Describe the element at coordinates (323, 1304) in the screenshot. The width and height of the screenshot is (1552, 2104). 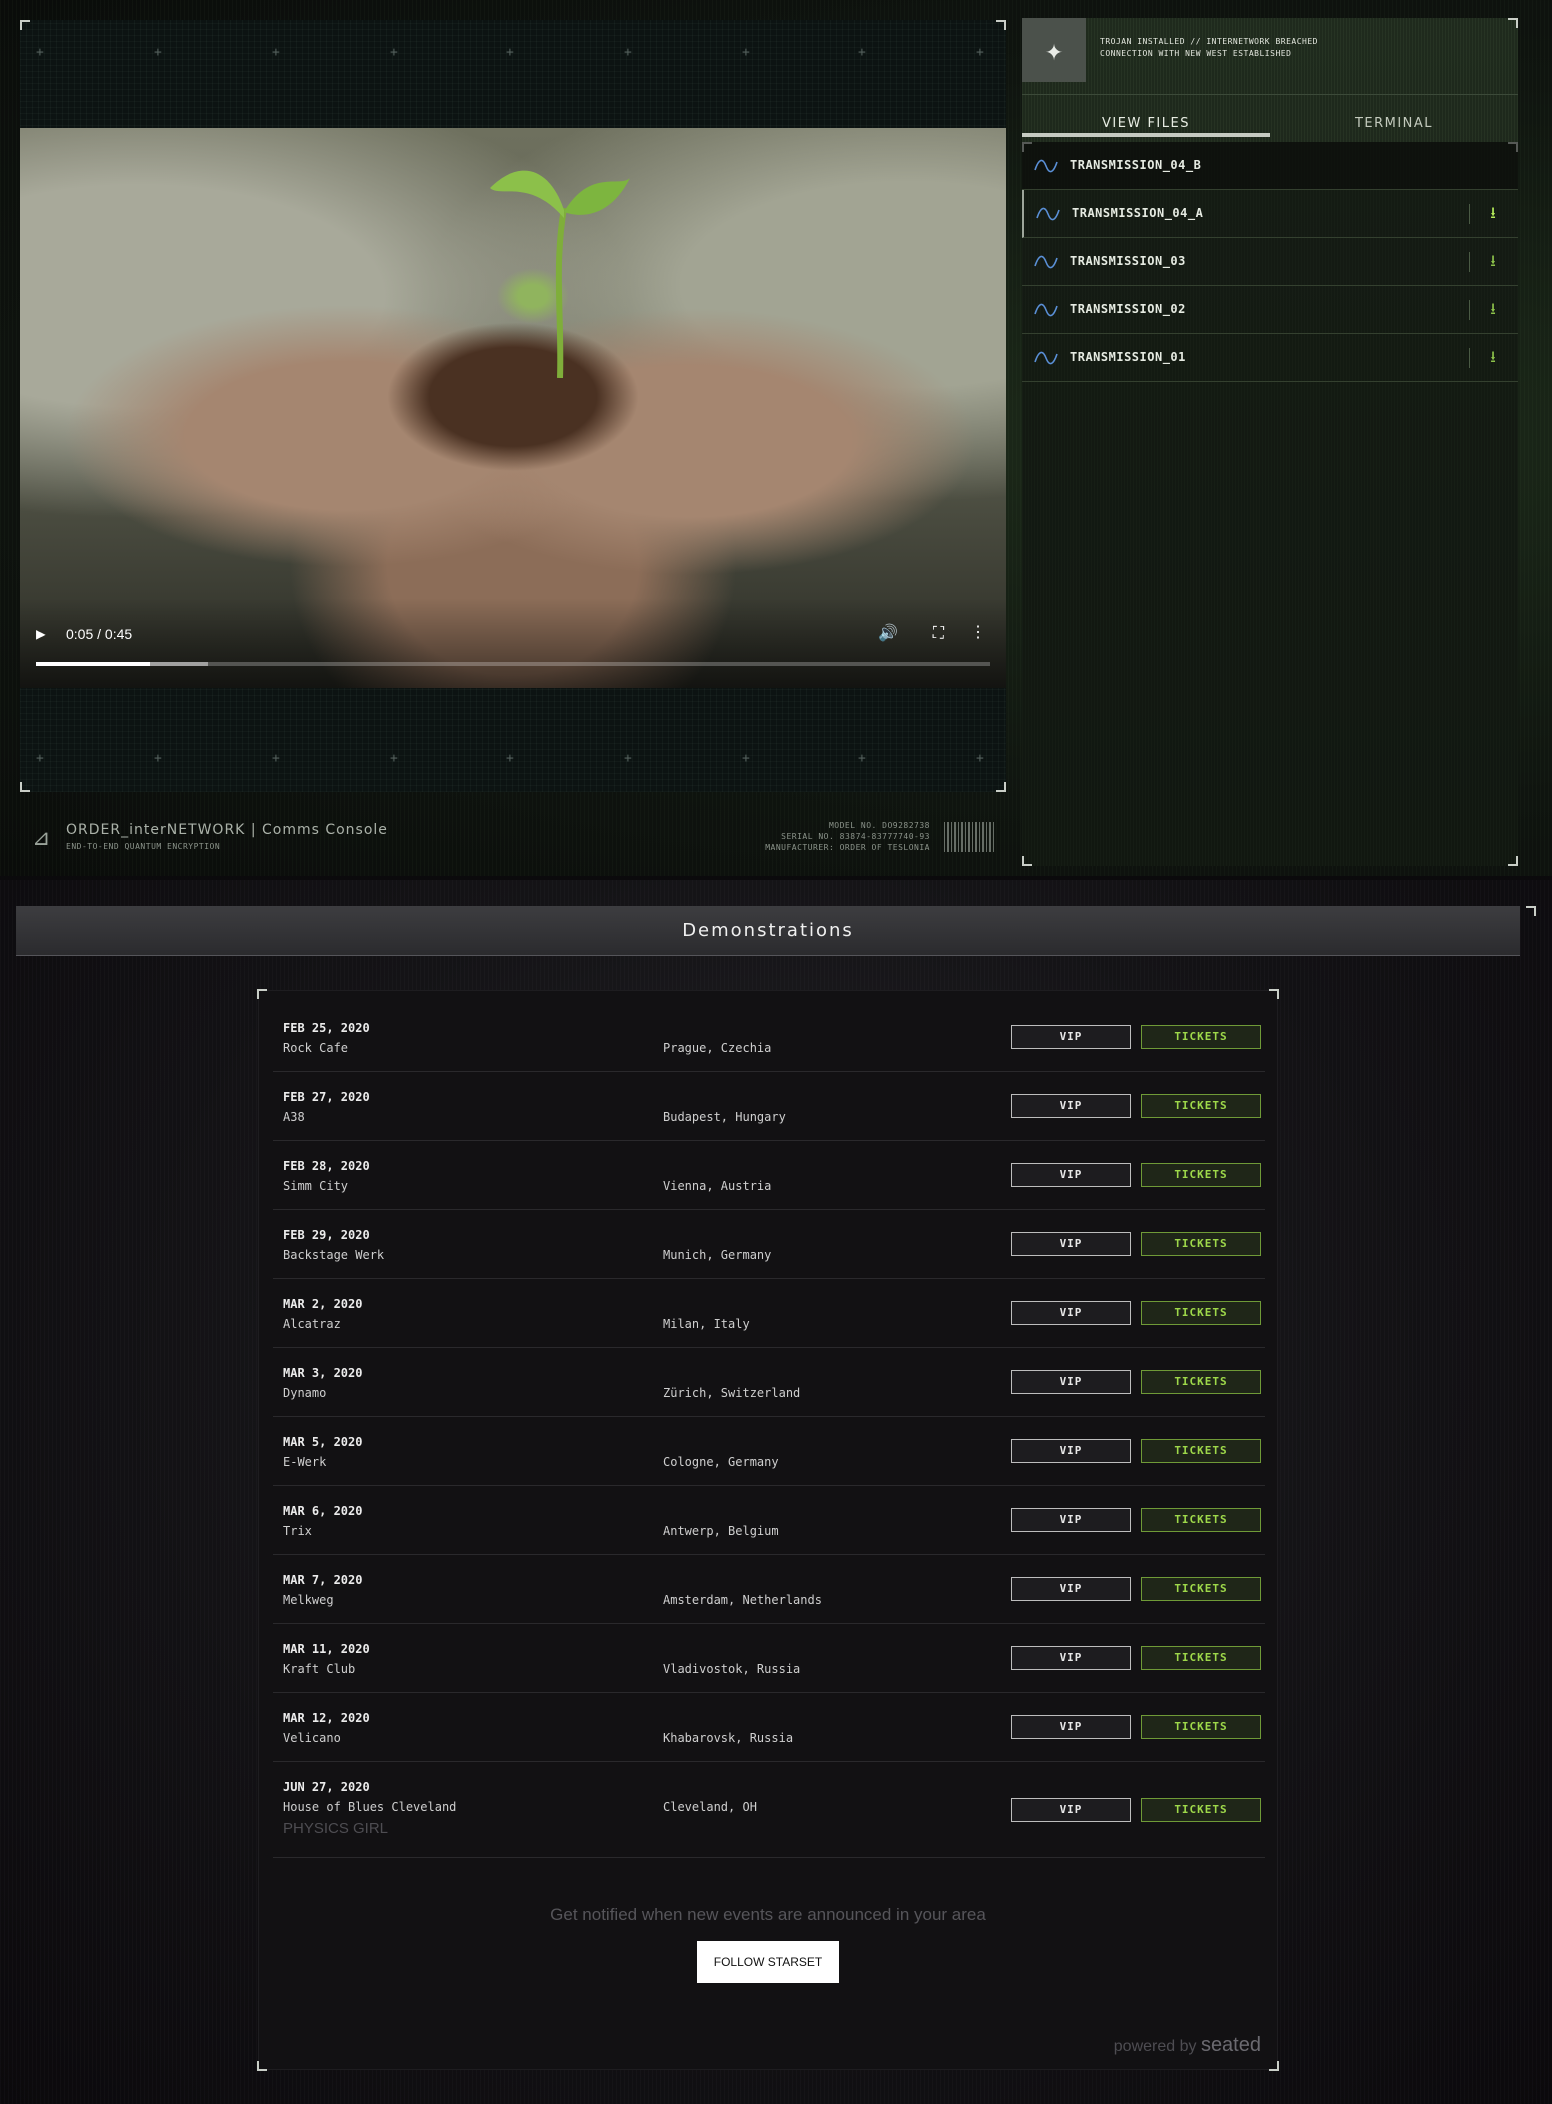
I see `event-date: MAR 2, 2020` at that location.